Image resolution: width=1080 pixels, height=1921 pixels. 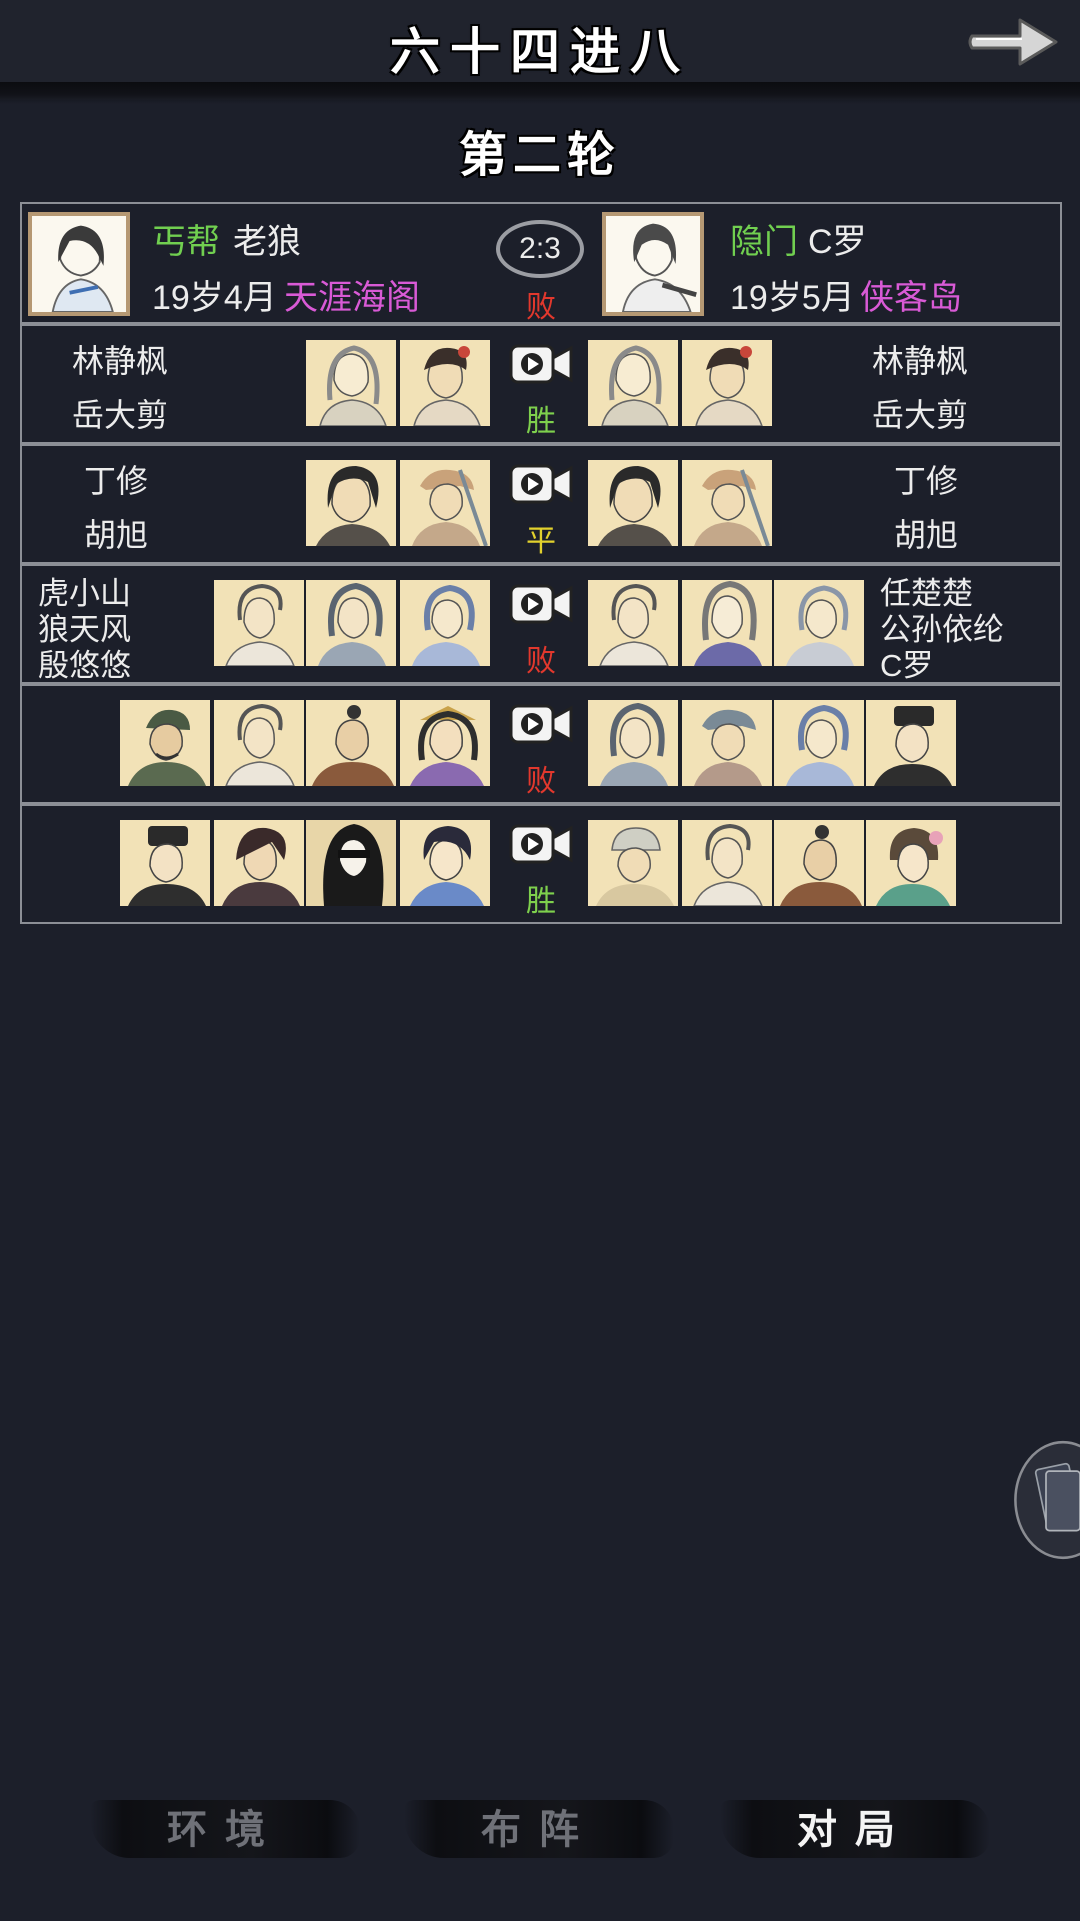 I want to click on bottom-tab-bar: 环境 布阵 对局, so click(x=540, y=1830).